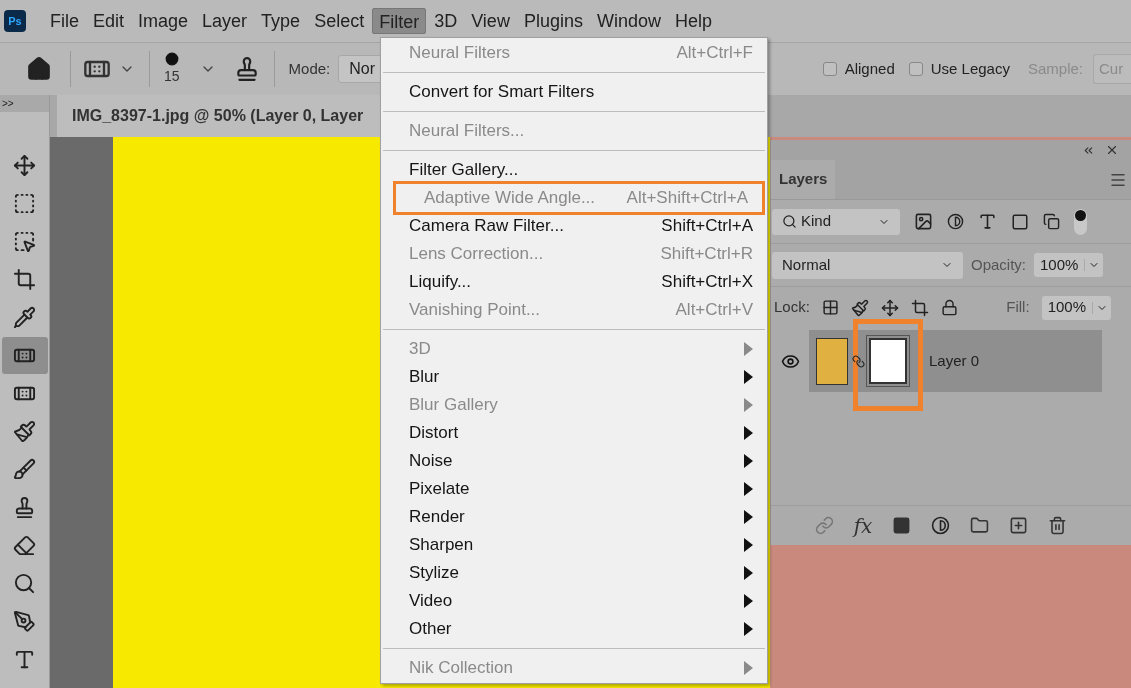 This screenshot has width=1131, height=688. Describe the element at coordinates (1080, 221) in the screenshot. I see `filter-toggle` at that location.